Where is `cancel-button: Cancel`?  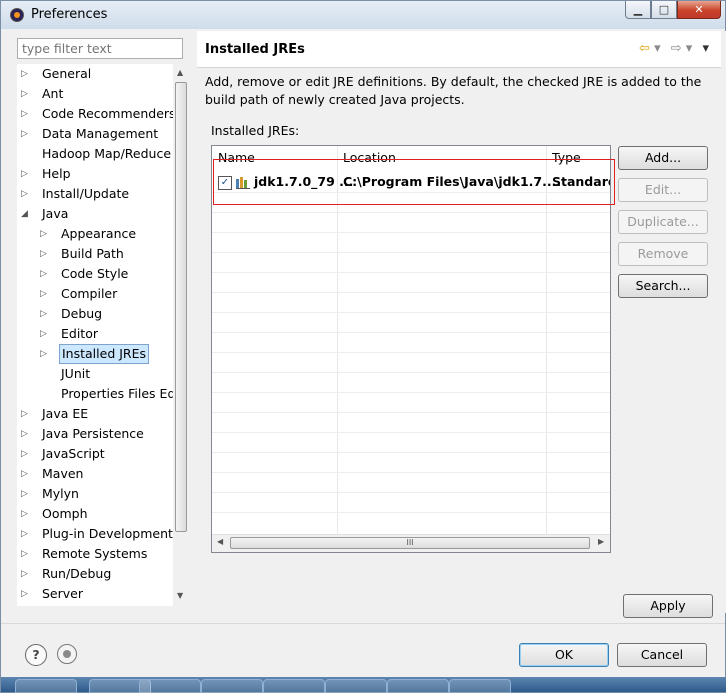 cancel-button: Cancel is located at coordinates (662, 655).